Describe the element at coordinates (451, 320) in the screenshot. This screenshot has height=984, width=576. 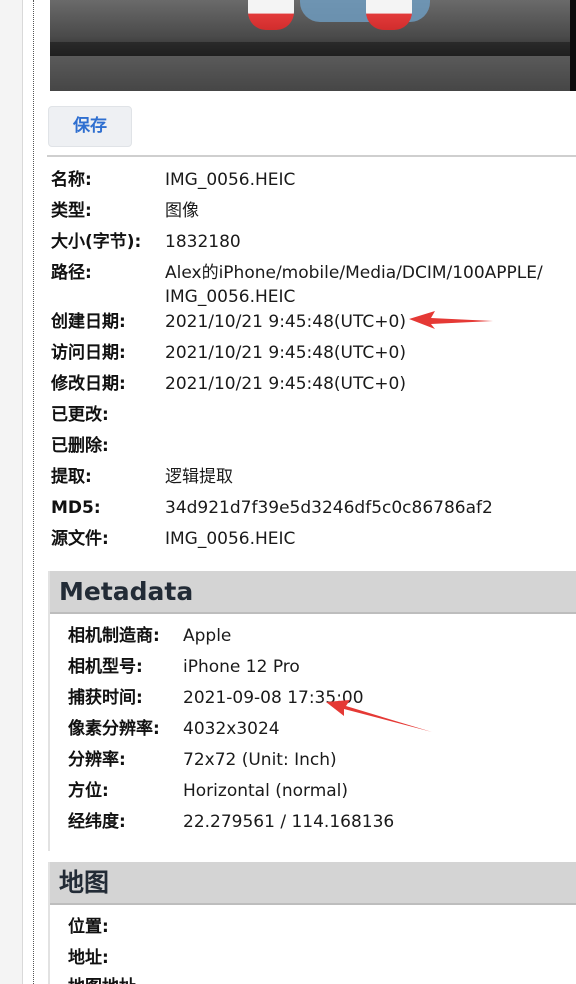
I see `annotation-arrow-created-icon` at that location.